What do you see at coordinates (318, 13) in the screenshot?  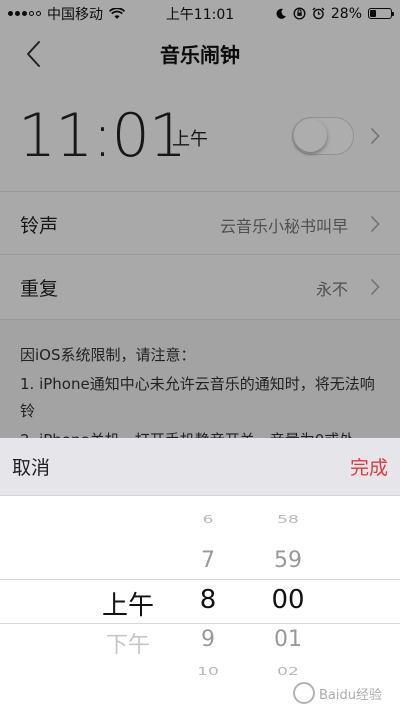 I see `alarm-clock-icon` at bounding box center [318, 13].